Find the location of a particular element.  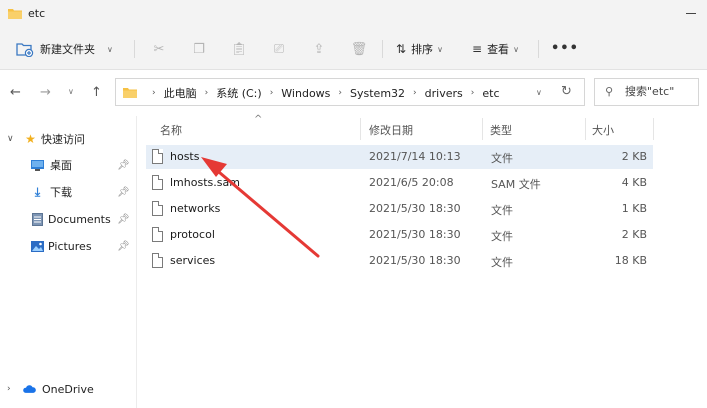

file-row-networks: networks 2021/5/30 18:30 文件 1 KB is located at coordinates (399, 209).